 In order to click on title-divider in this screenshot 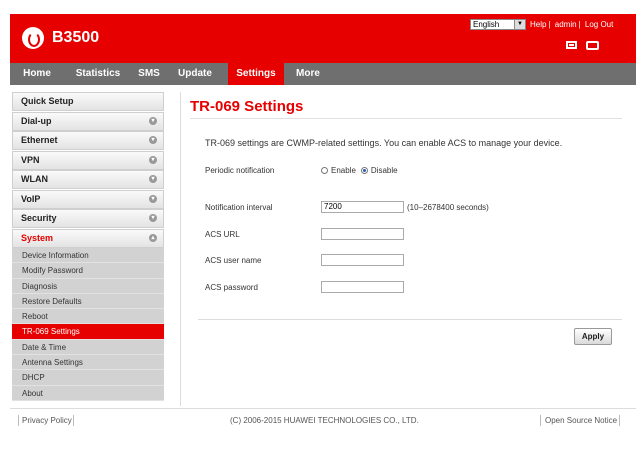, I will do `click(406, 118)`.